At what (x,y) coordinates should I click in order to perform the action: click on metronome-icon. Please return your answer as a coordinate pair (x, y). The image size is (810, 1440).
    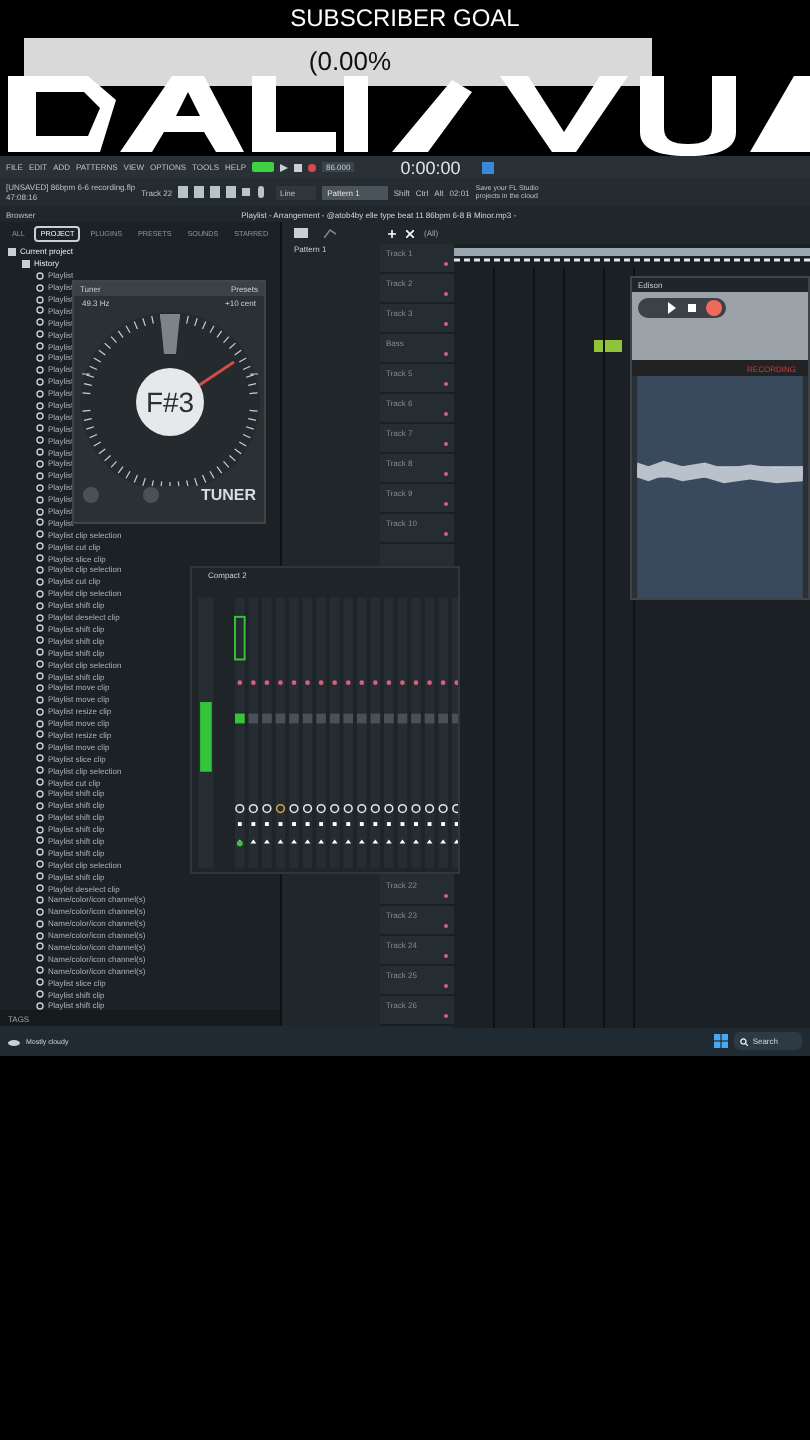
    Looking at the image, I should click on (488, 167).